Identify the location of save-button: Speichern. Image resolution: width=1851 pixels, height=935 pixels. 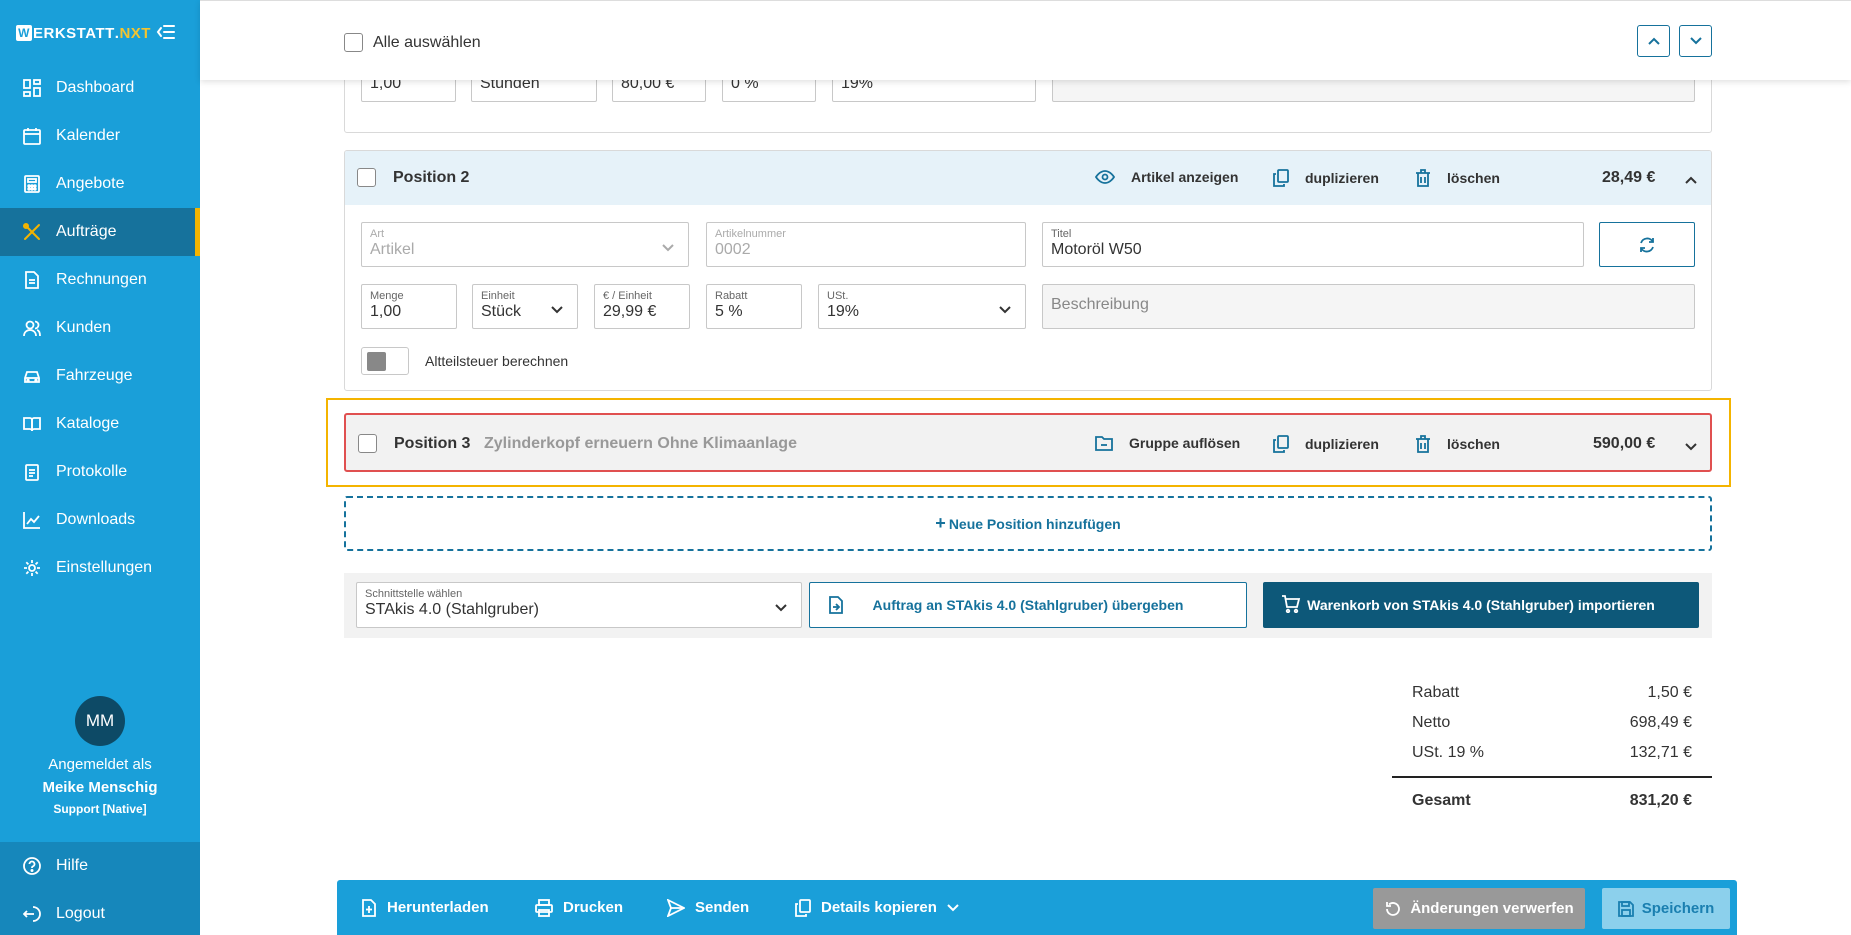
(1666, 908).